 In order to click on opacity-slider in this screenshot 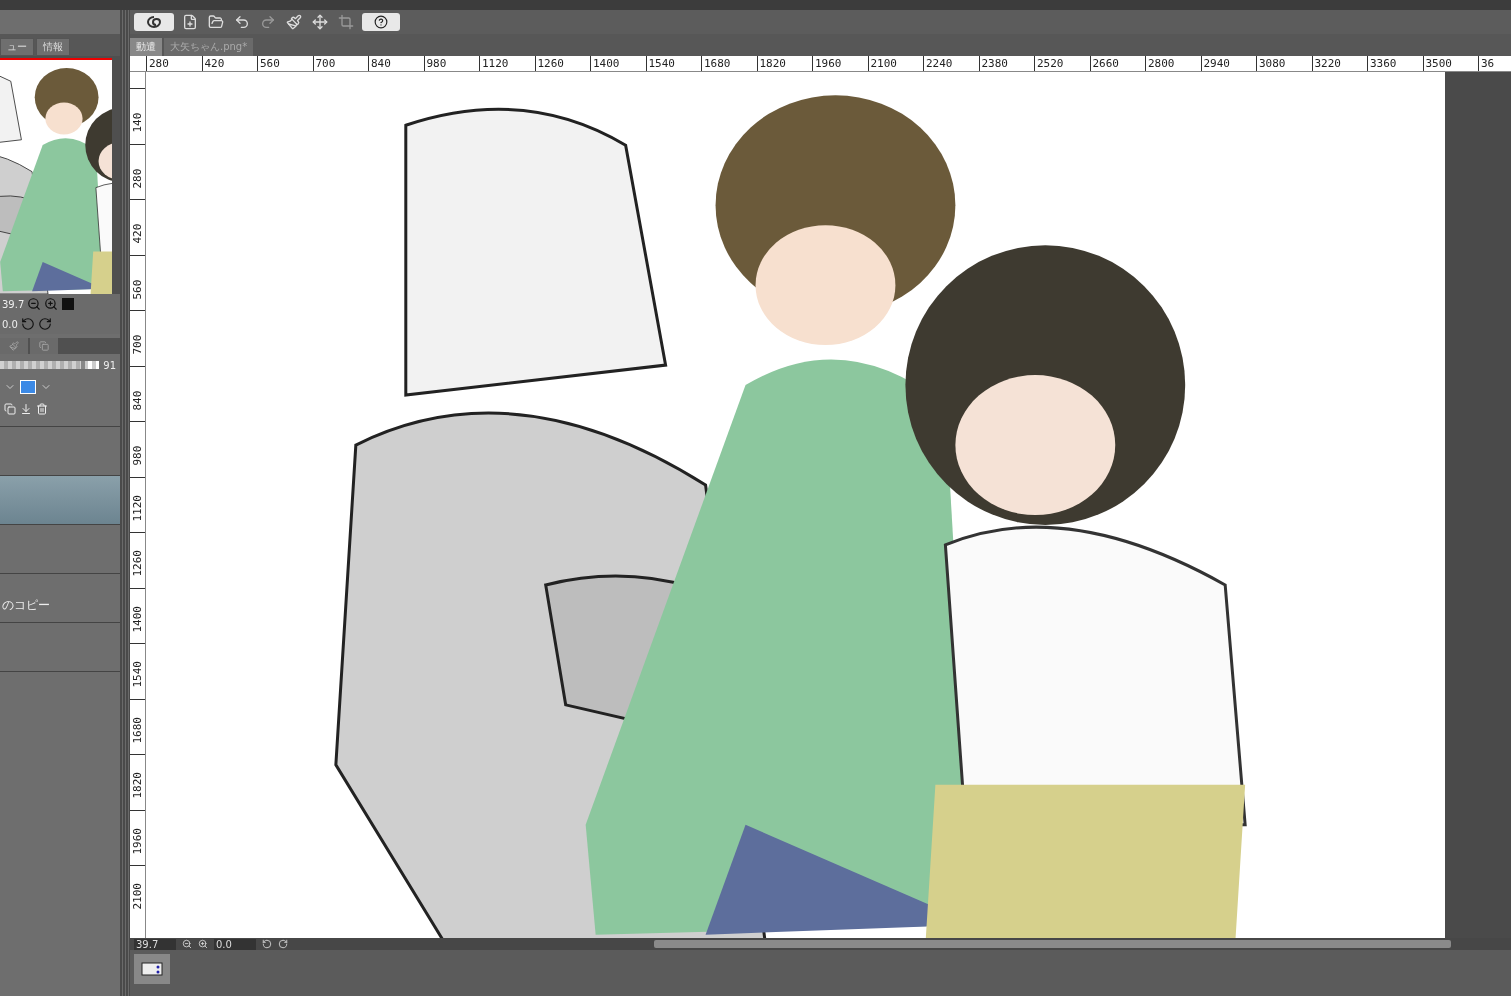, I will do `click(50, 365)`.